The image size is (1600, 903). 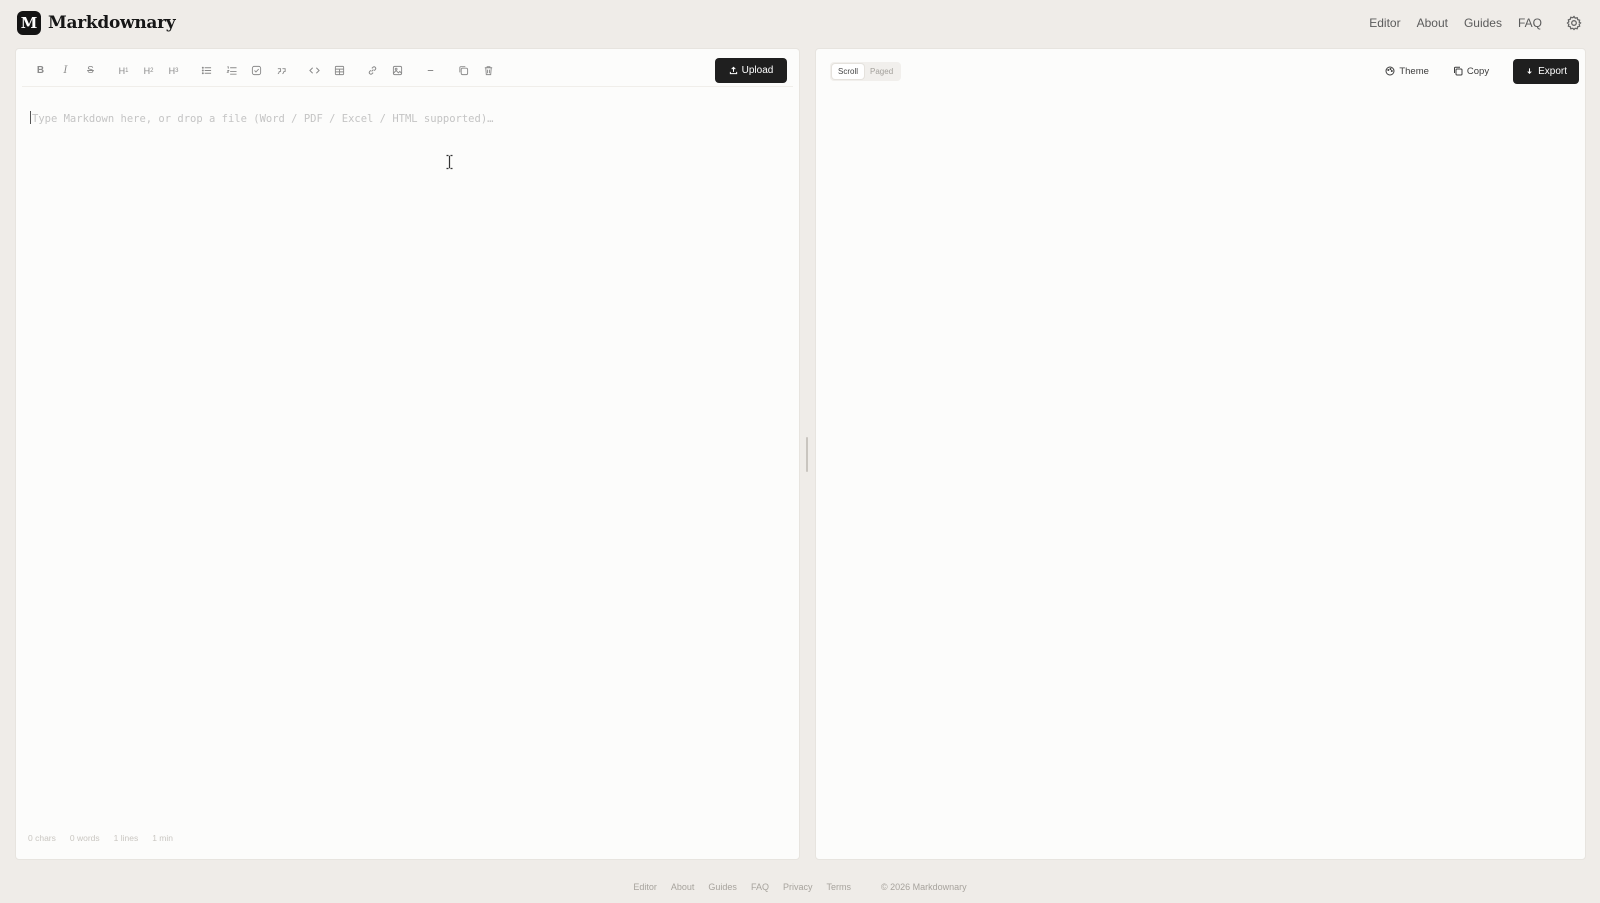 I want to click on split-resize-handle, so click(x=807, y=454).